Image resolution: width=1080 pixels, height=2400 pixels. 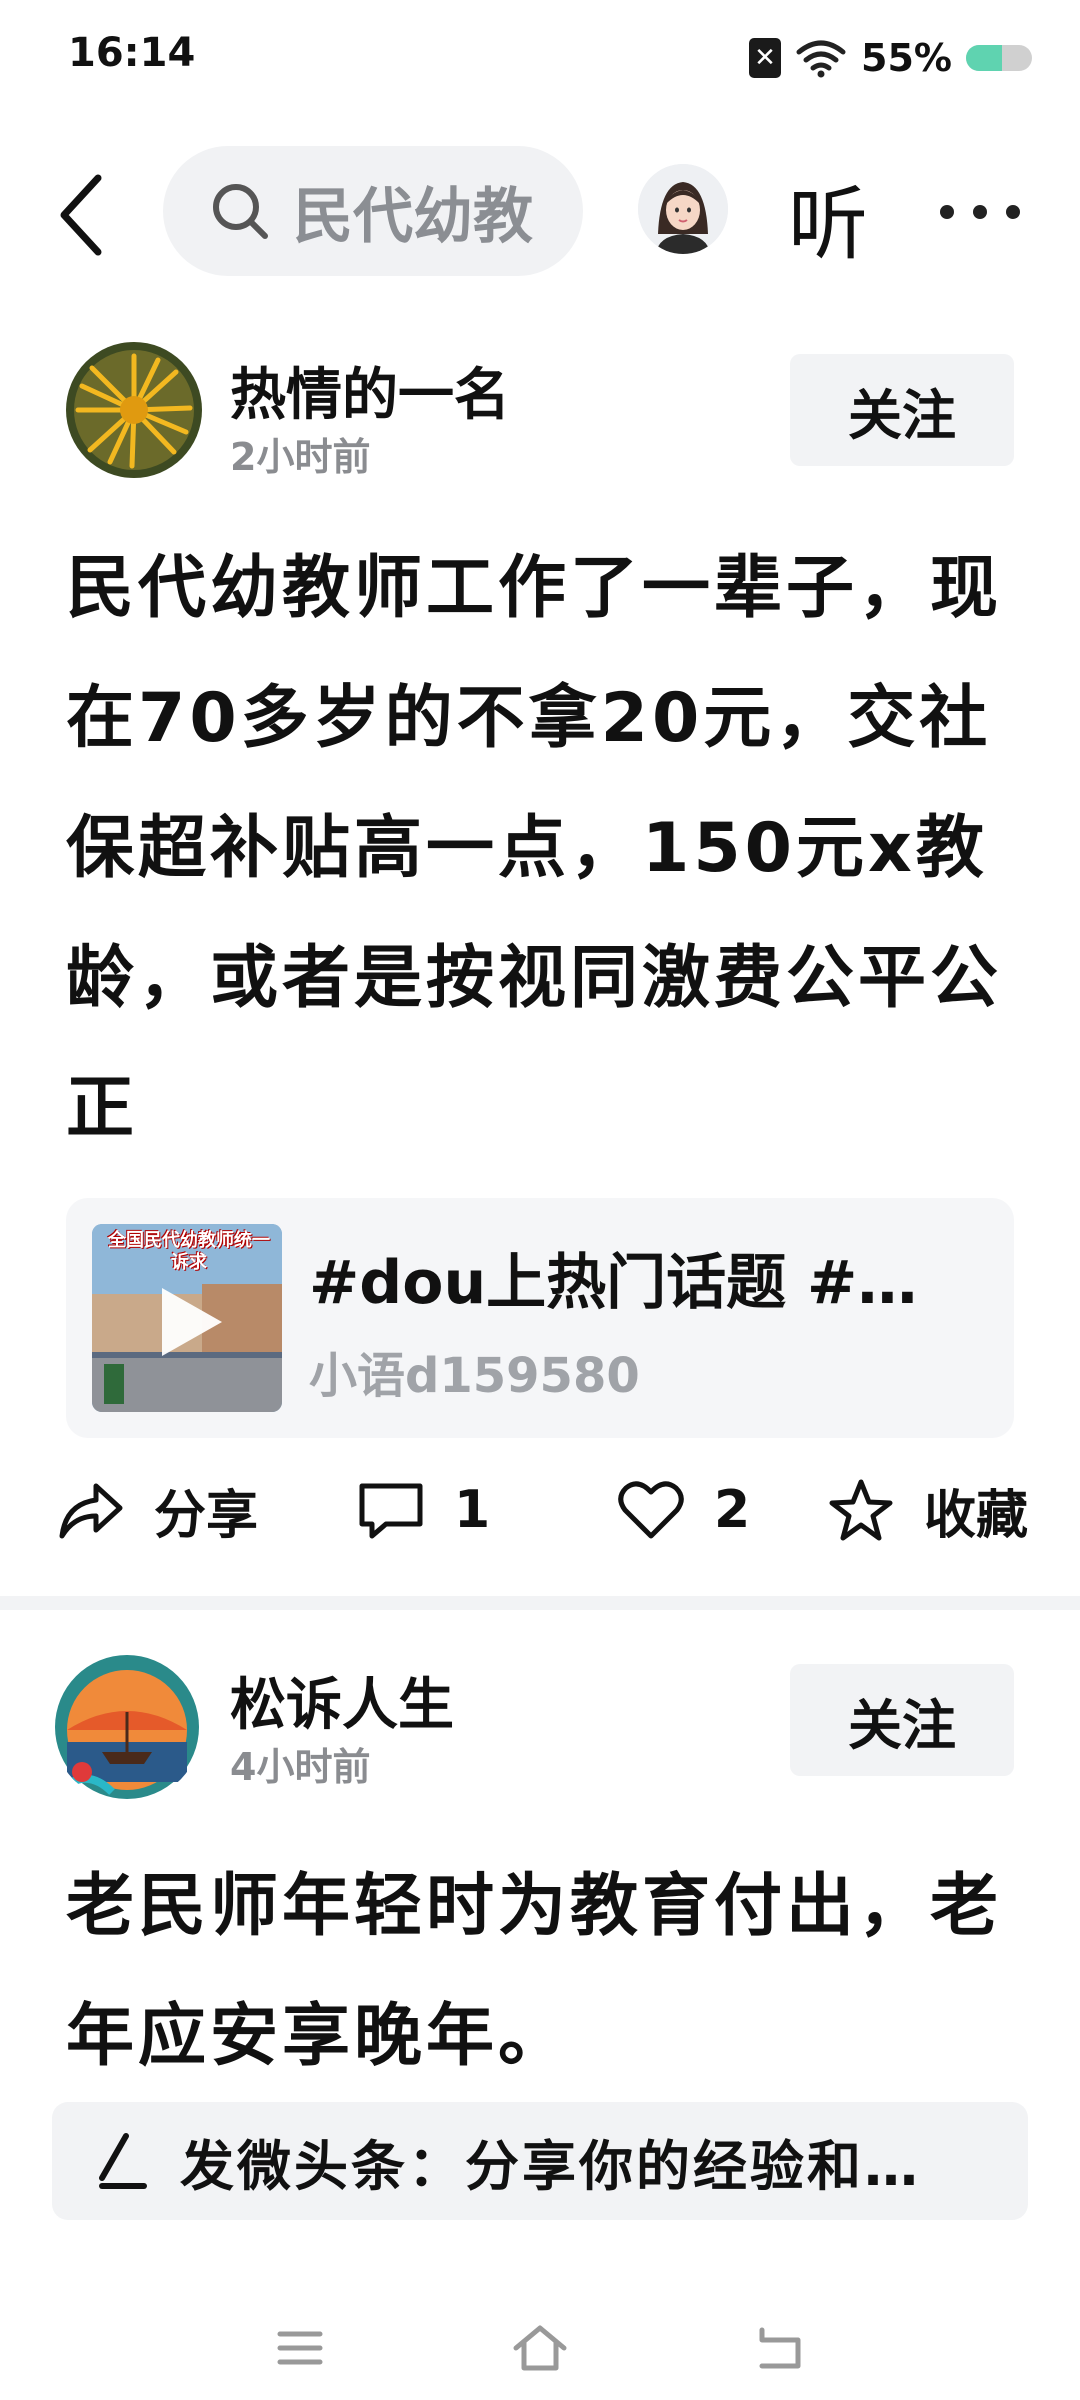 What do you see at coordinates (976, 1515) in the screenshot?
I see `favorite-label: 收藏` at bounding box center [976, 1515].